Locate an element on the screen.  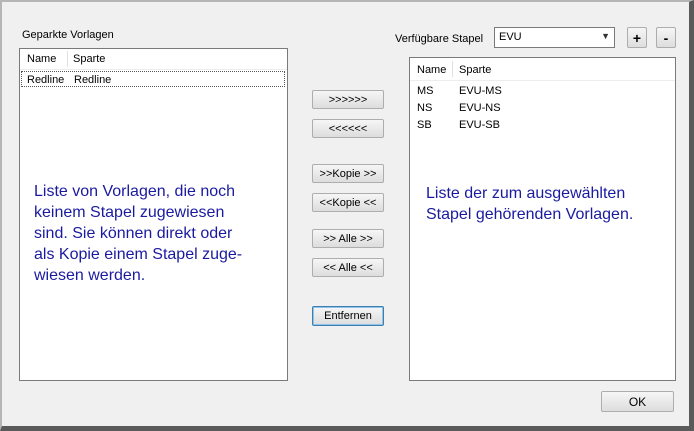
move-right-button: >>>>>> is located at coordinates (348, 99).